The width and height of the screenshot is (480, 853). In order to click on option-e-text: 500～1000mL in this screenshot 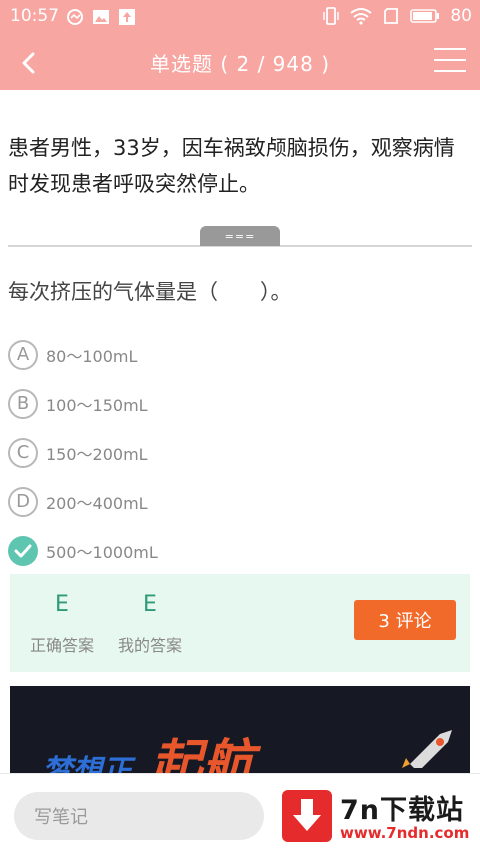, I will do `click(102, 552)`.